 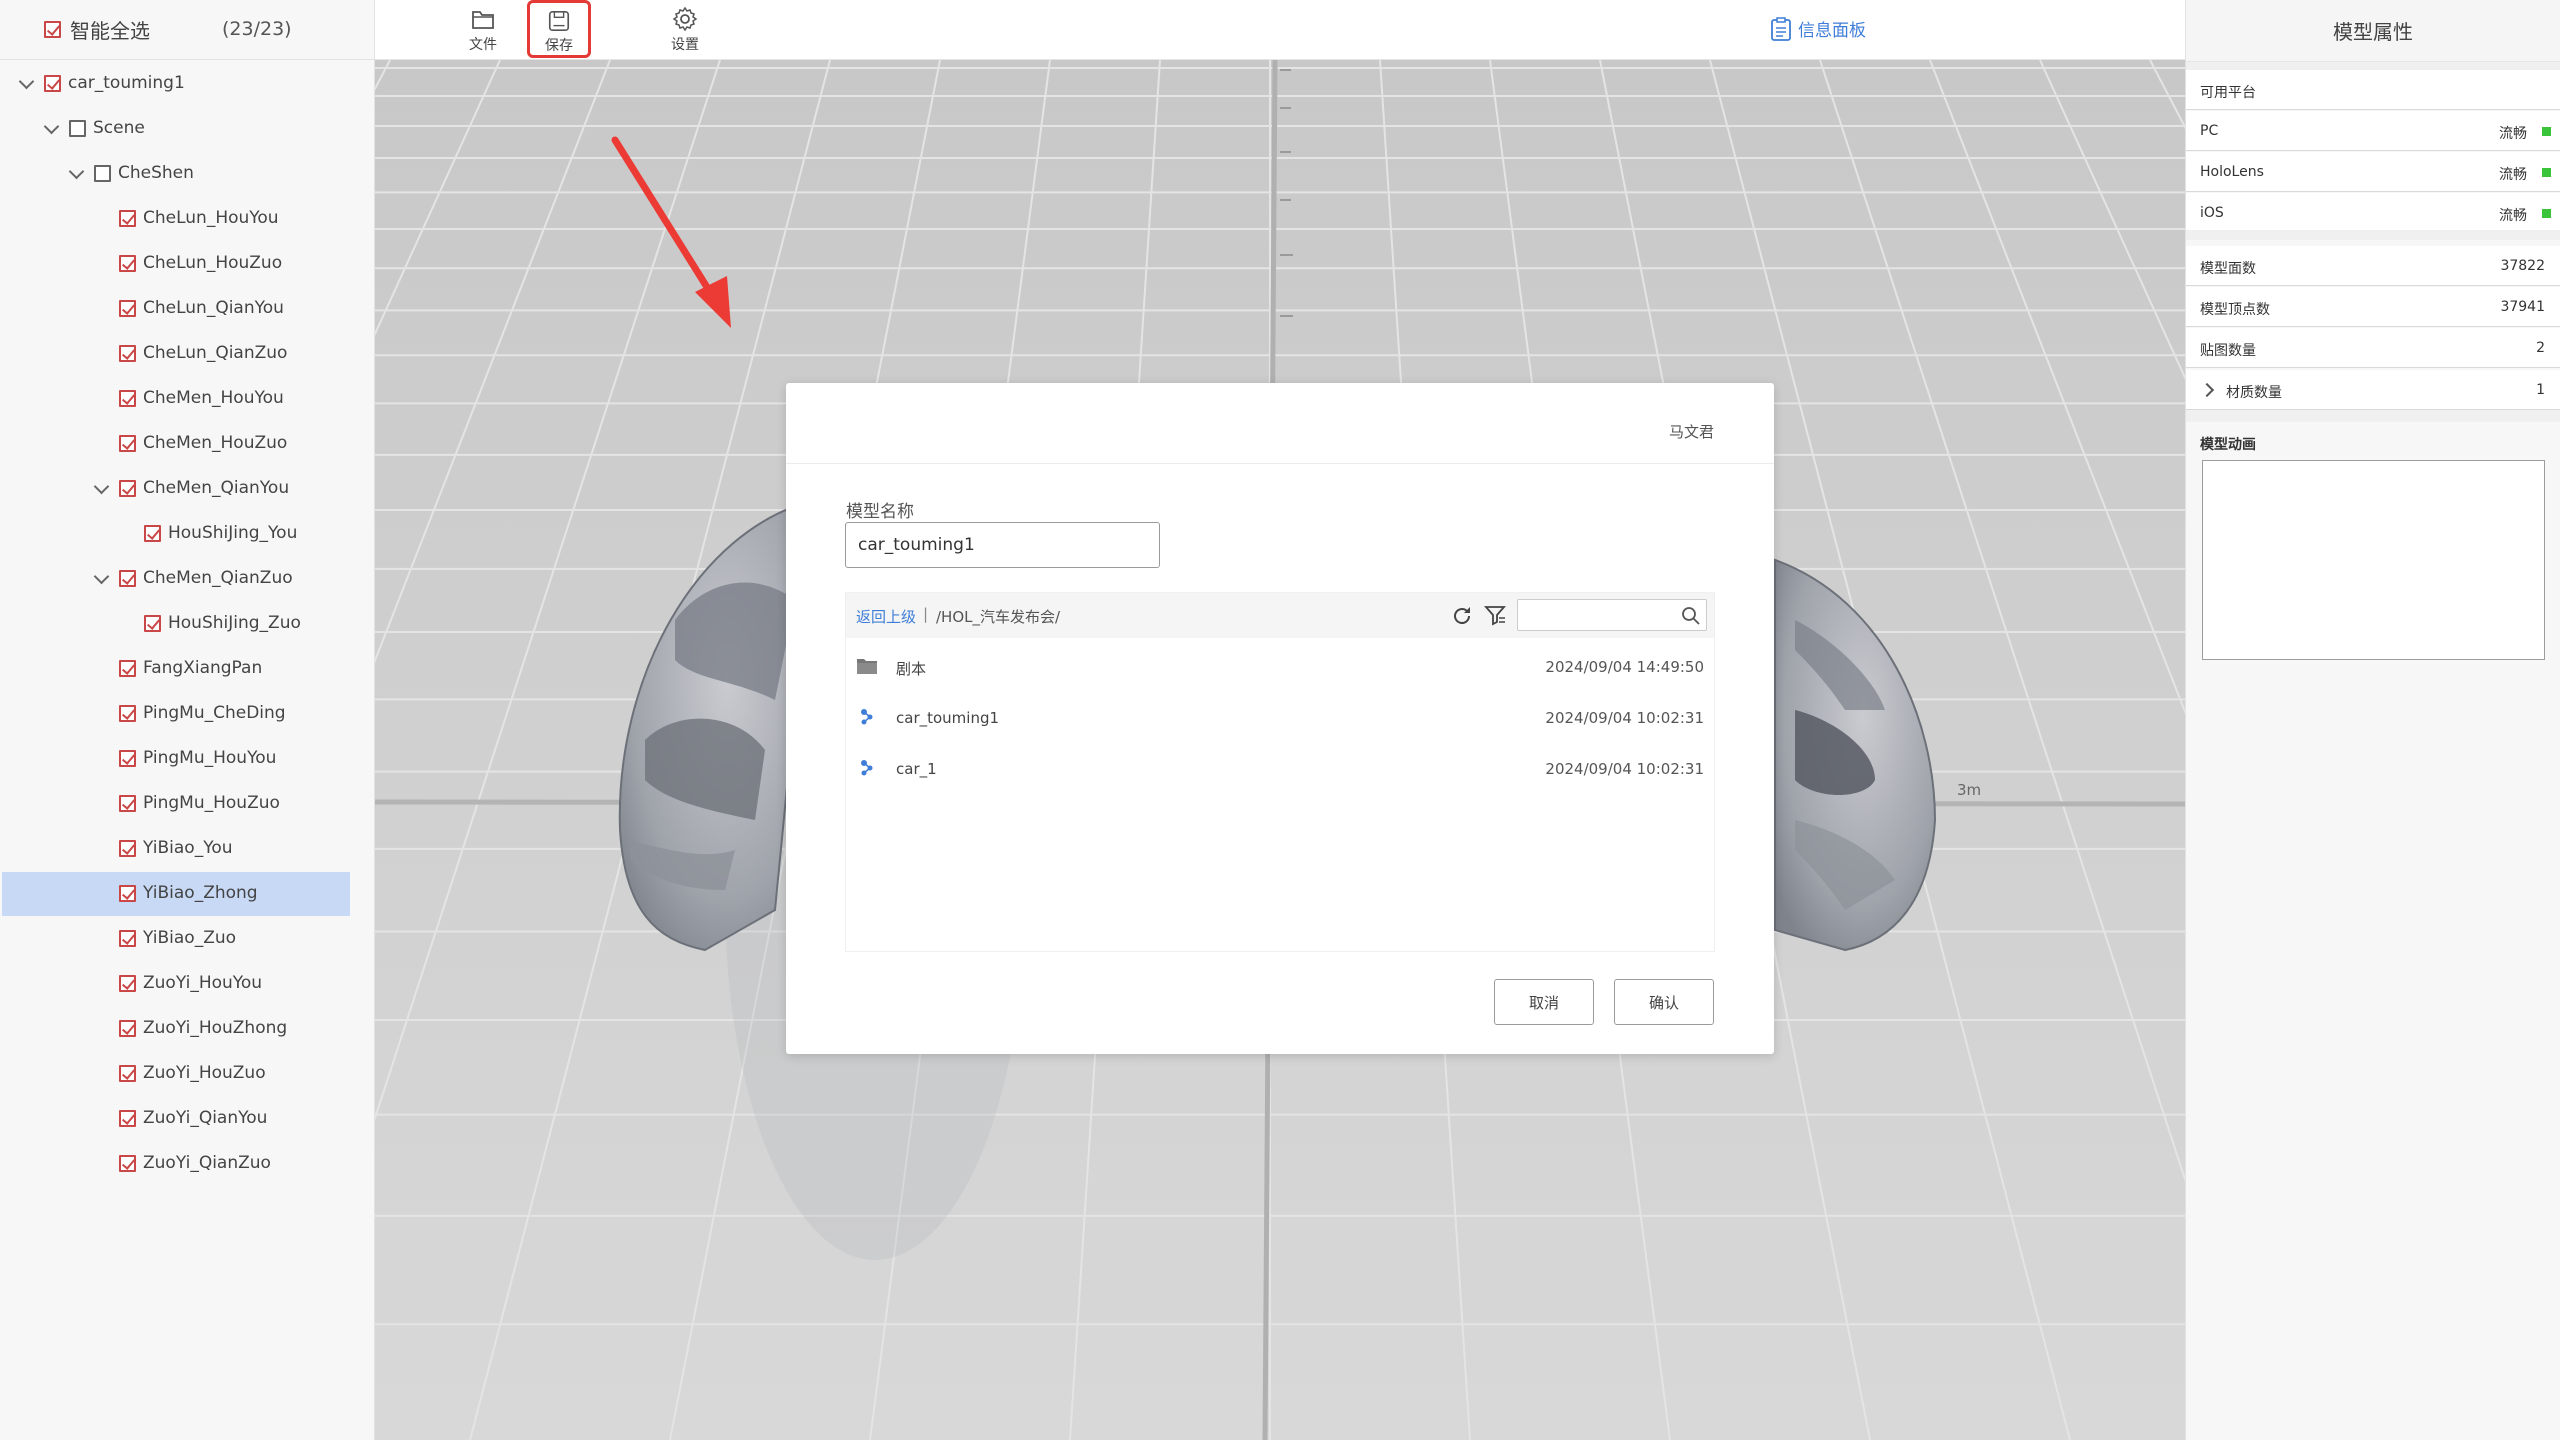 I want to click on search-icon, so click(x=1691, y=616).